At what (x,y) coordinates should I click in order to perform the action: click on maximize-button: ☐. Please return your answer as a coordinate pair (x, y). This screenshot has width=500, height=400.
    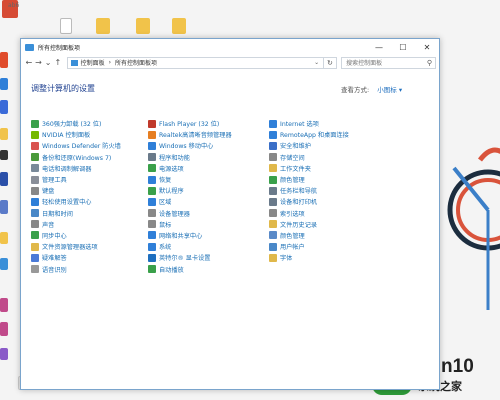
    Looking at the image, I should click on (403, 47).